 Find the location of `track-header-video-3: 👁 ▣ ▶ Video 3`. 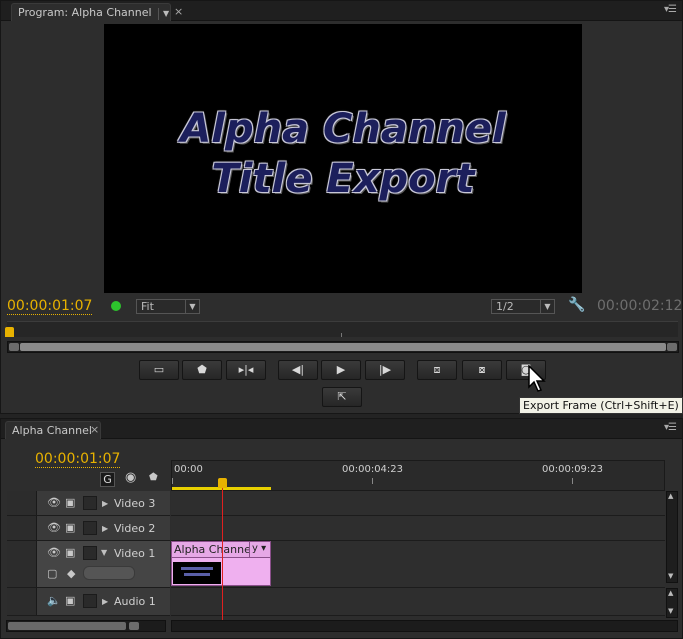

track-header-video-3: 👁 ▣ ▶ Video 3 is located at coordinates (88, 503).